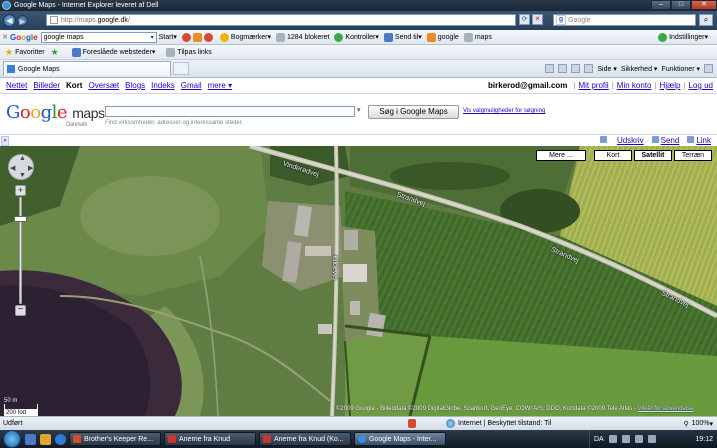 The height and width of the screenshot is (448, 717). What do you see at coordinates (402, 37) in the screenshot?
I see `toolbar-sendto-button: Send til ▾` at bounding box center [402, 37].